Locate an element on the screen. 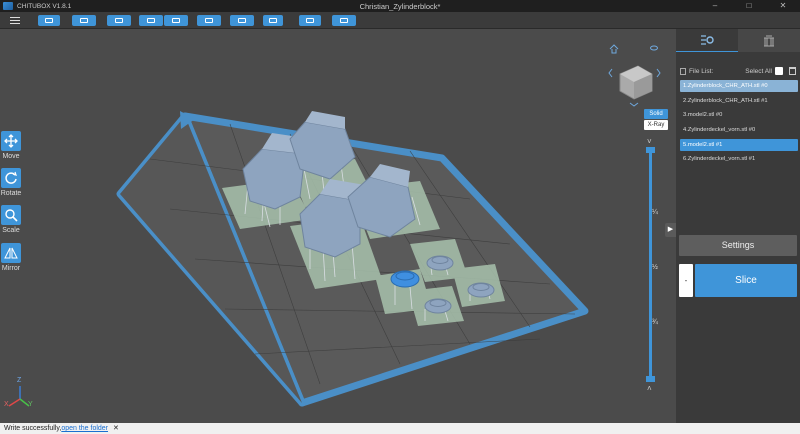 This screenshot has height=434, width=800. view-cube is located at coordinates (636, 82).